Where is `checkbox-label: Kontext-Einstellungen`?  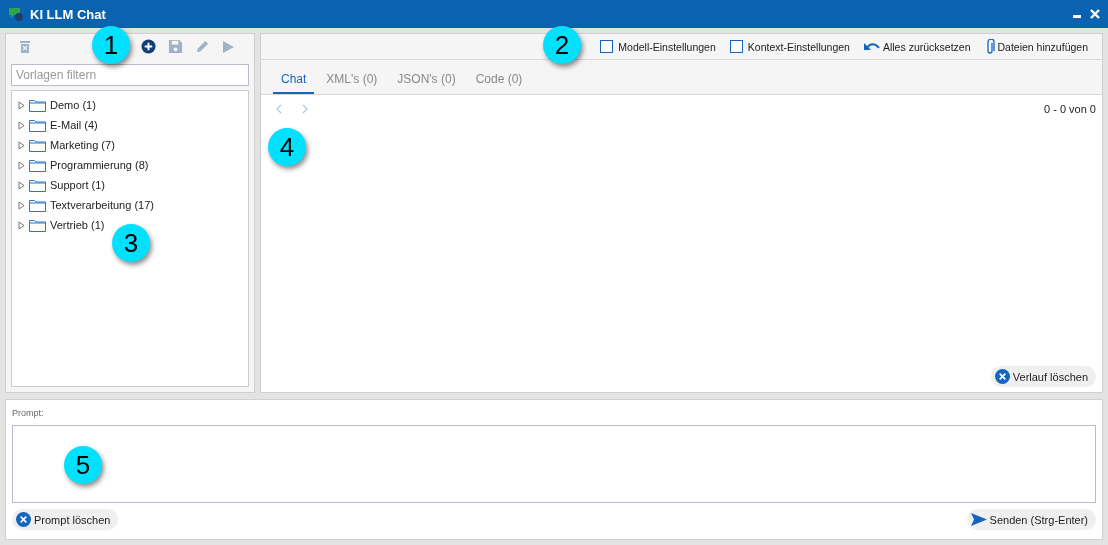 checkbox-label: Kontext-Einstellungen is located at coordinates (798, 46).